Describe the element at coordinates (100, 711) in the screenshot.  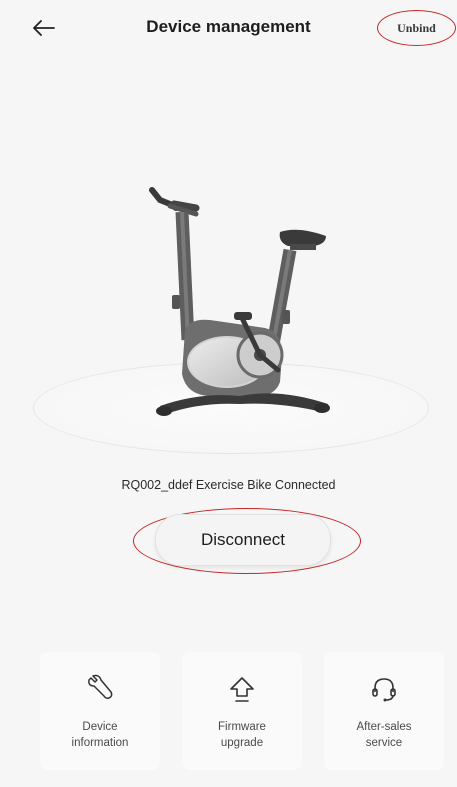
I see `device-information-card: Device information` at that location.